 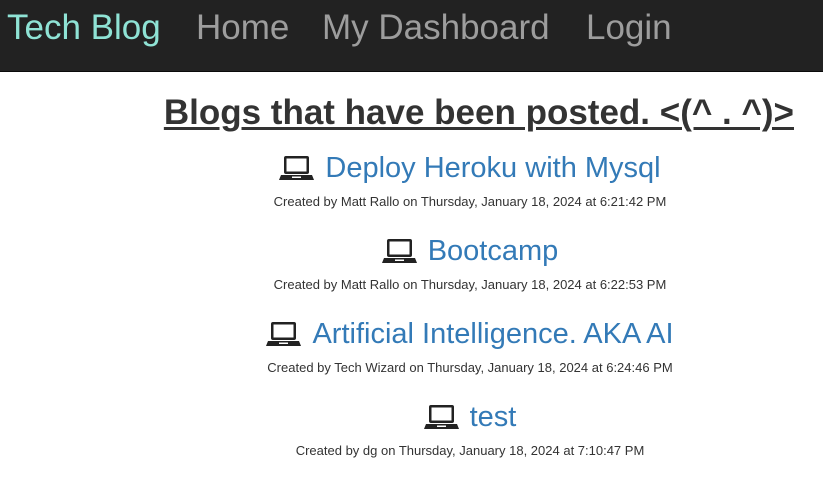 I want to click on post-title-row: Artificial Intelligence. AKA AI, so click(x=470, y=334).